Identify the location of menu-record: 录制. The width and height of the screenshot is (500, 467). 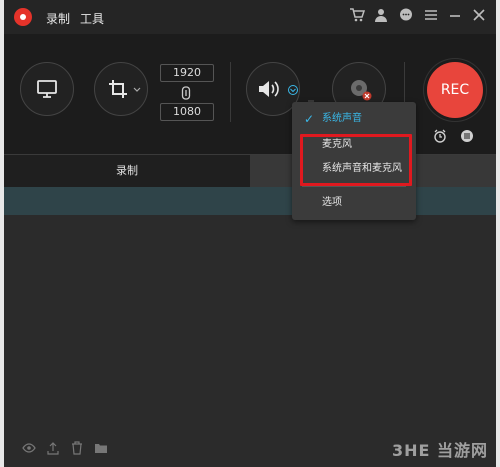
(58, 18).